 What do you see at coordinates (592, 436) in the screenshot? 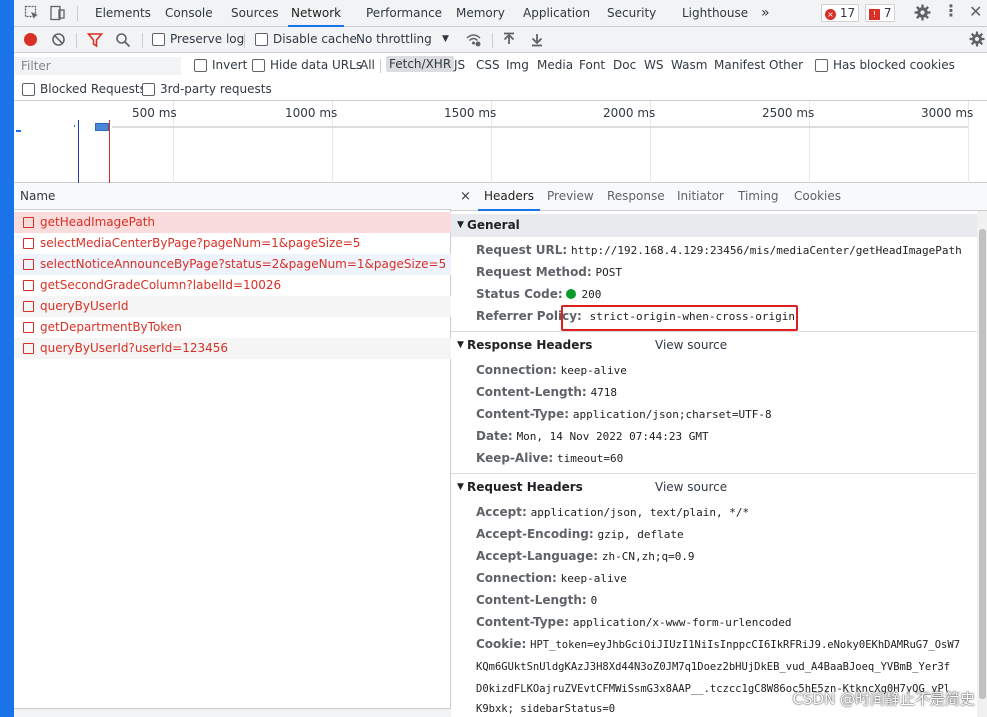
I see `response-header-row: Date: Mon, 14 Nov 2022 07:44:23 GMT` at bounding box center [592, 436].